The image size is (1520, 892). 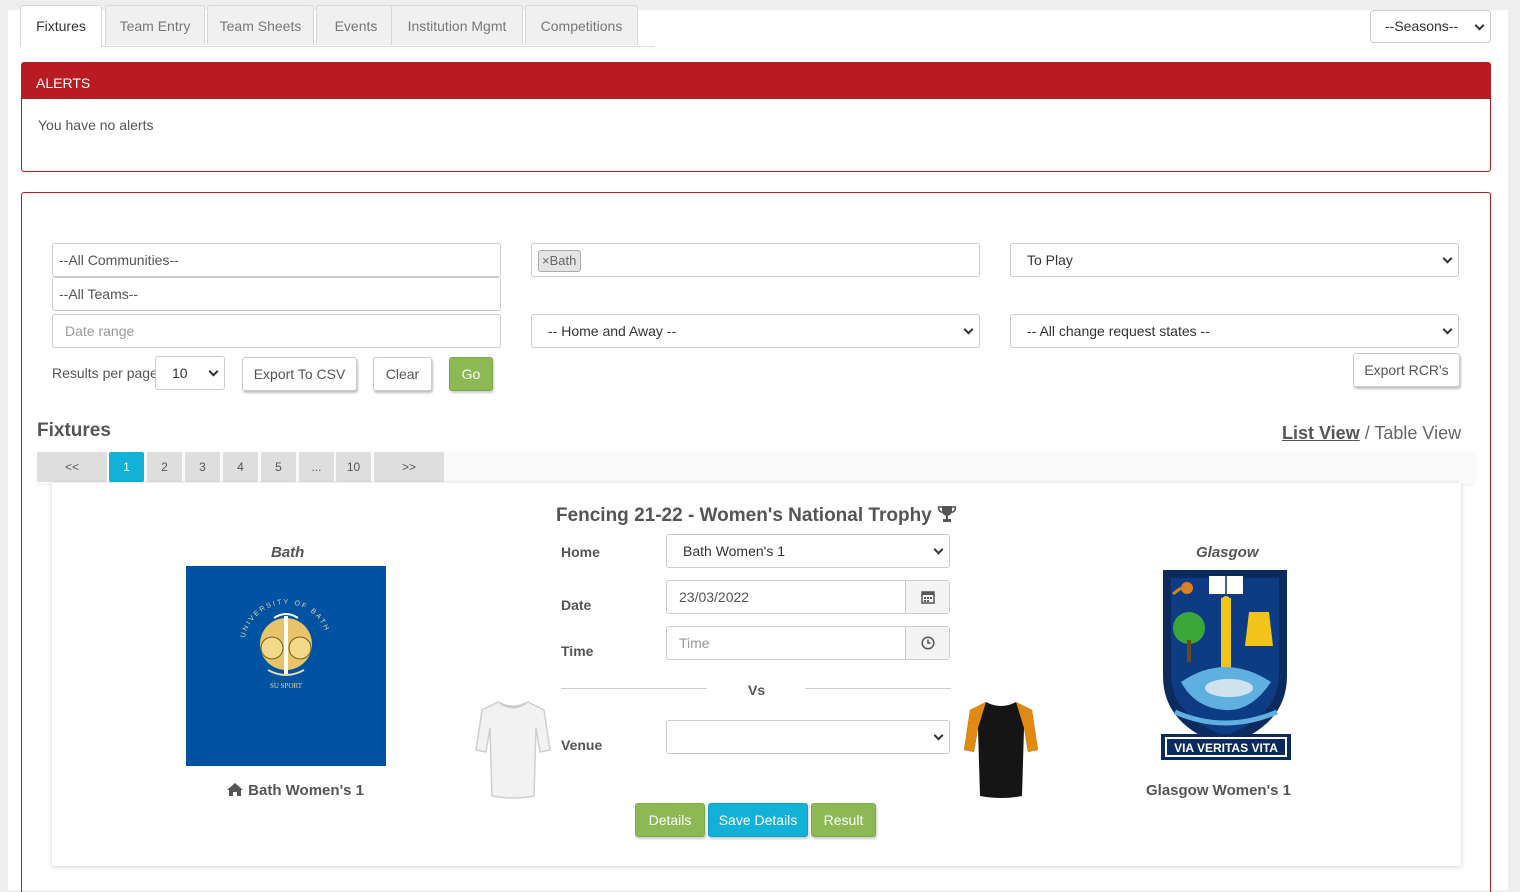 What do you see at coordinates (286, 666) in the screenshot?
I see `bath-crest-image: UNIVERSITY OF BATH SU SPORT` at bounding box center [286, 666].